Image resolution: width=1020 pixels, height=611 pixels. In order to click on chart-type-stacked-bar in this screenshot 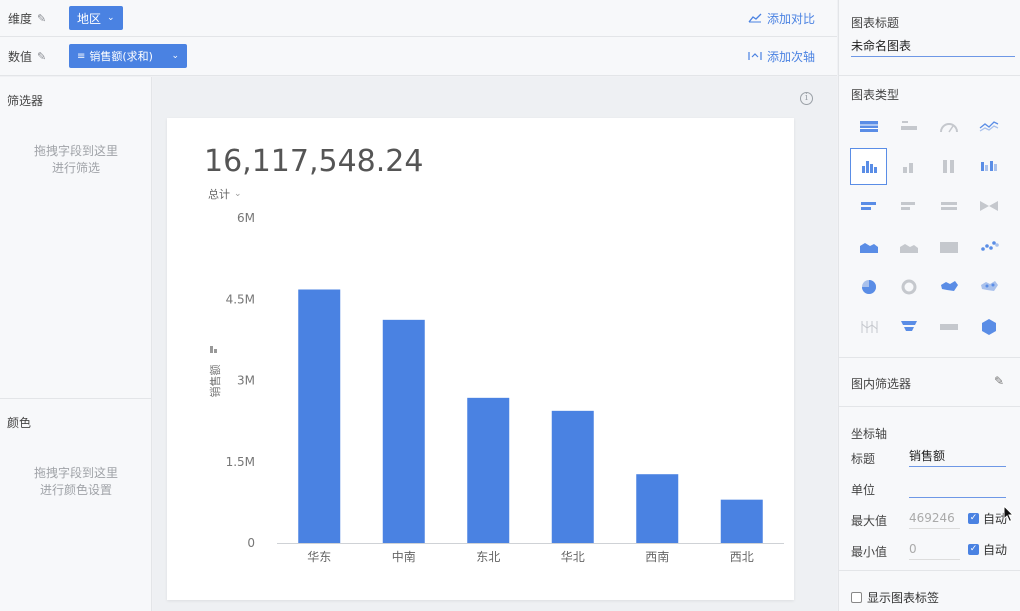, I will do `click(908, 166)`.